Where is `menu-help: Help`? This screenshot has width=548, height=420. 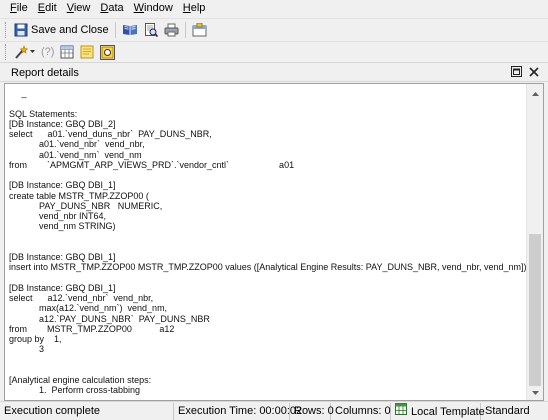 menu-help: Help is located at coordinates (194, 8).